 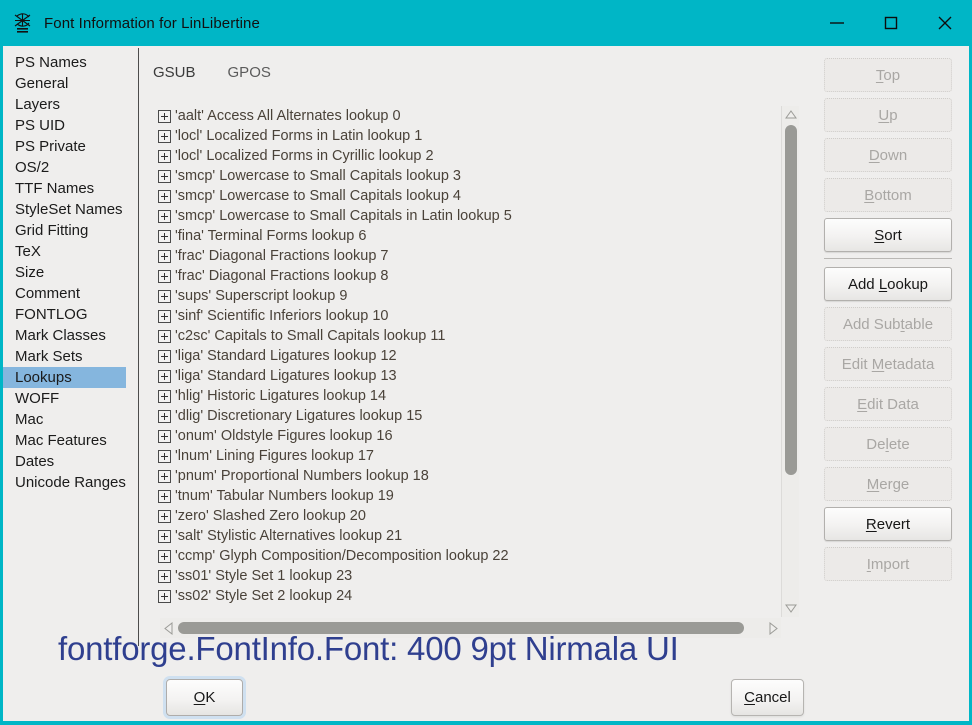 What do you see at coordinates (70, 335) in the screenshot?
I see `sidebar-item-mark-classes: Mark Classes` at bounding box center [70, 335].